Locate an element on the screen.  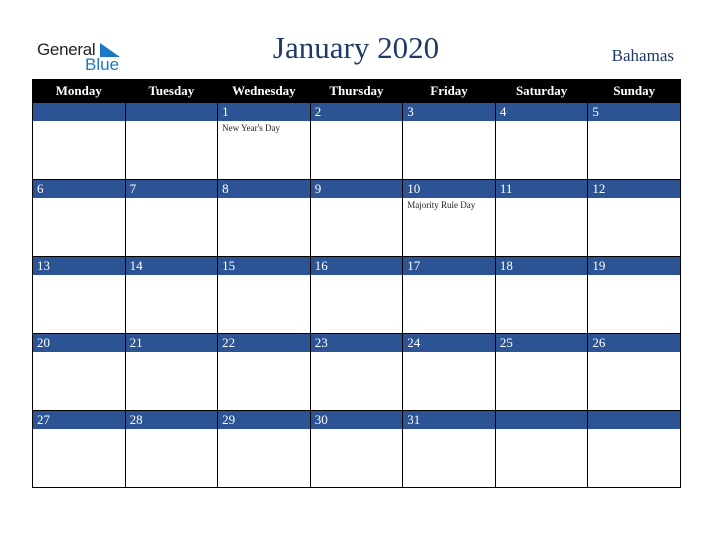
day-cell: 21 is located at coordinates (171, 372).